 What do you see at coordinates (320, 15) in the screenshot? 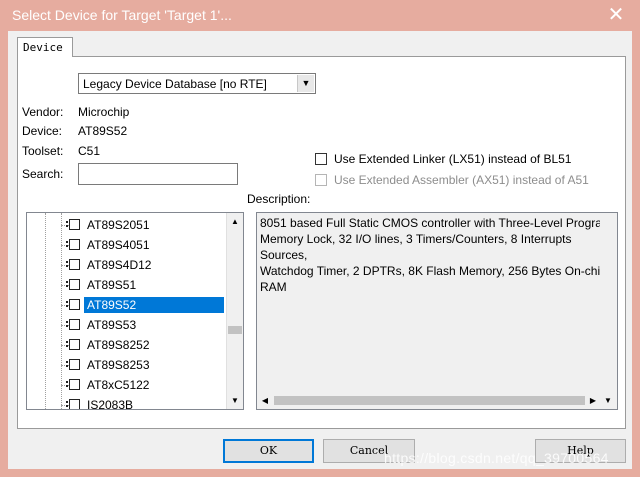
I see `title-bar: Select Device for Target 'Target 1'... ✕` at bounding box center [320, 15].